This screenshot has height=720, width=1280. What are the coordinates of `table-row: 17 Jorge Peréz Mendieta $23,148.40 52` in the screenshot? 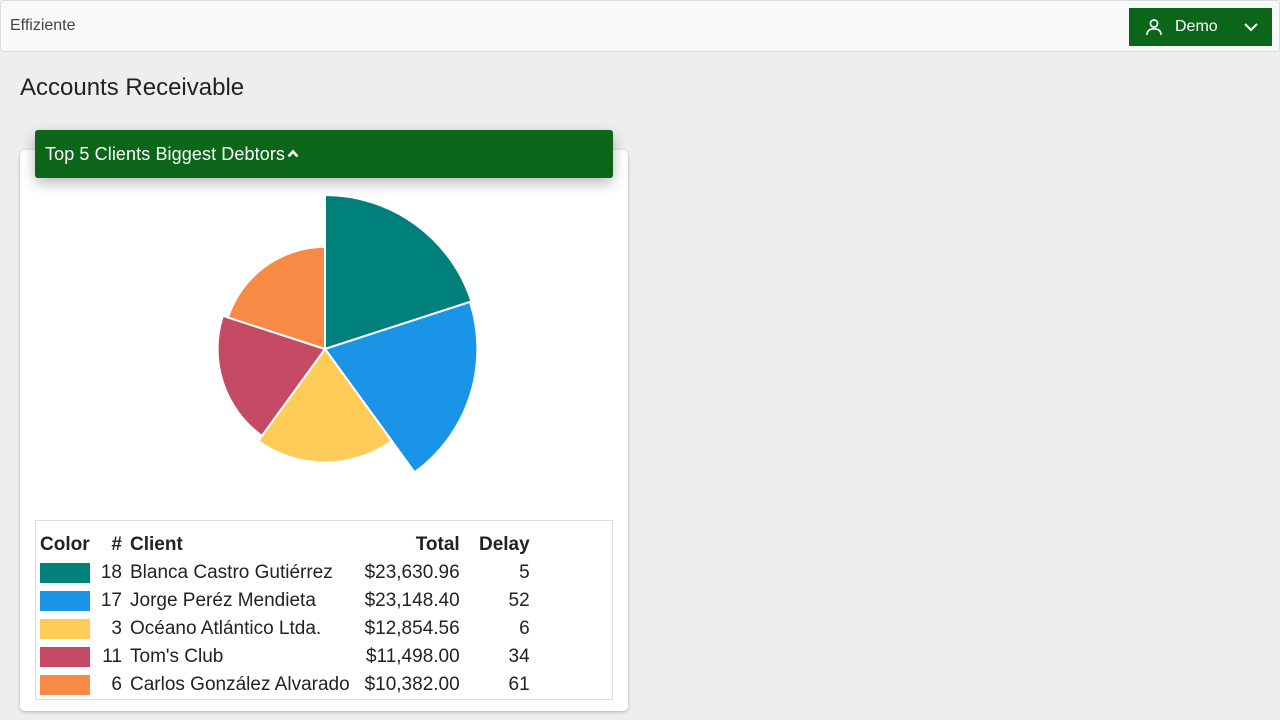 It's located at (285, 601).